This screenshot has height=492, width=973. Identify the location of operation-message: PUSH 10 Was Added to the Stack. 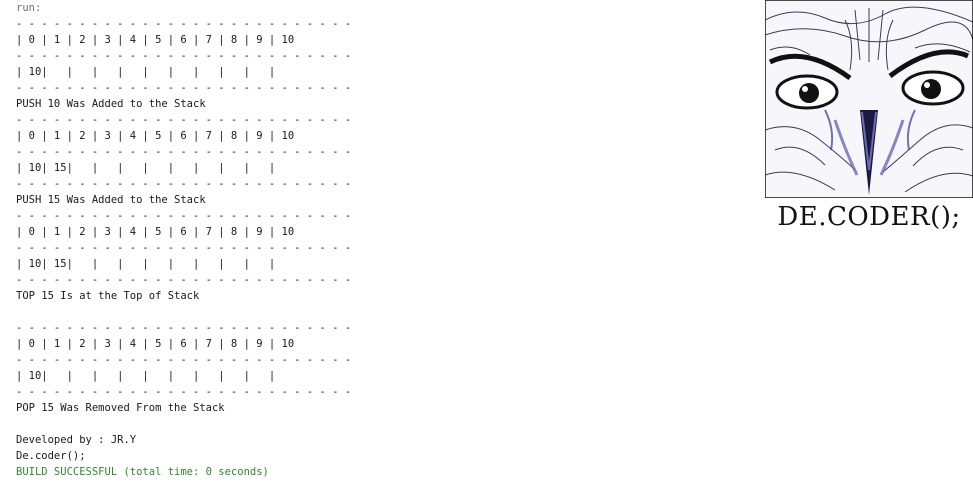
(111, 104).